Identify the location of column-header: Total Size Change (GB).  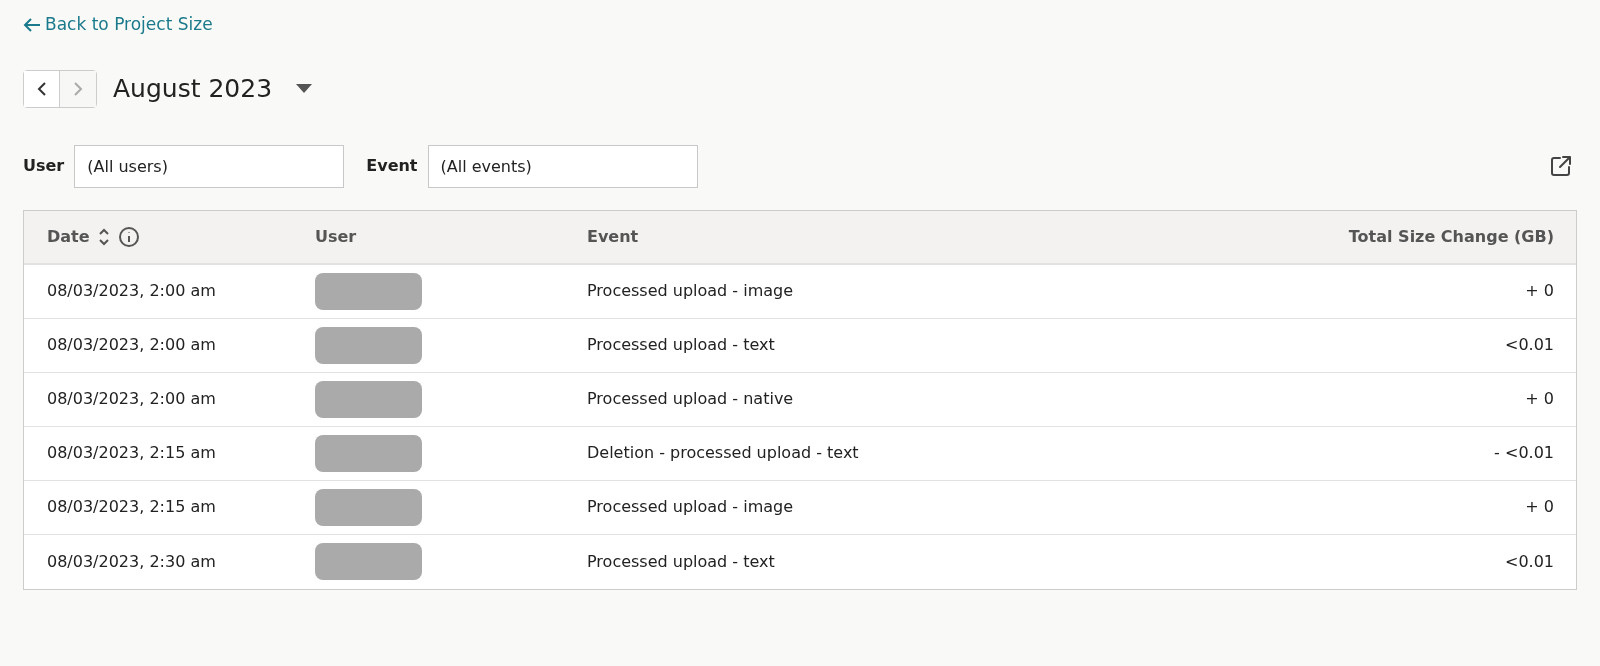
(1451, 236).